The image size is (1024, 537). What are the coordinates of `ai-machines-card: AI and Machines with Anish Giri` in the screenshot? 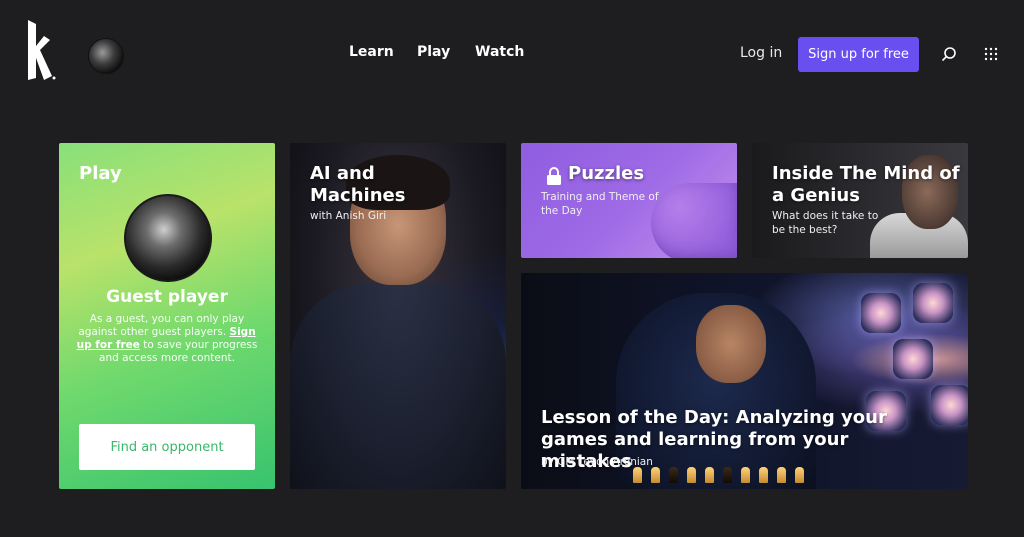 It's located at (398, 316).